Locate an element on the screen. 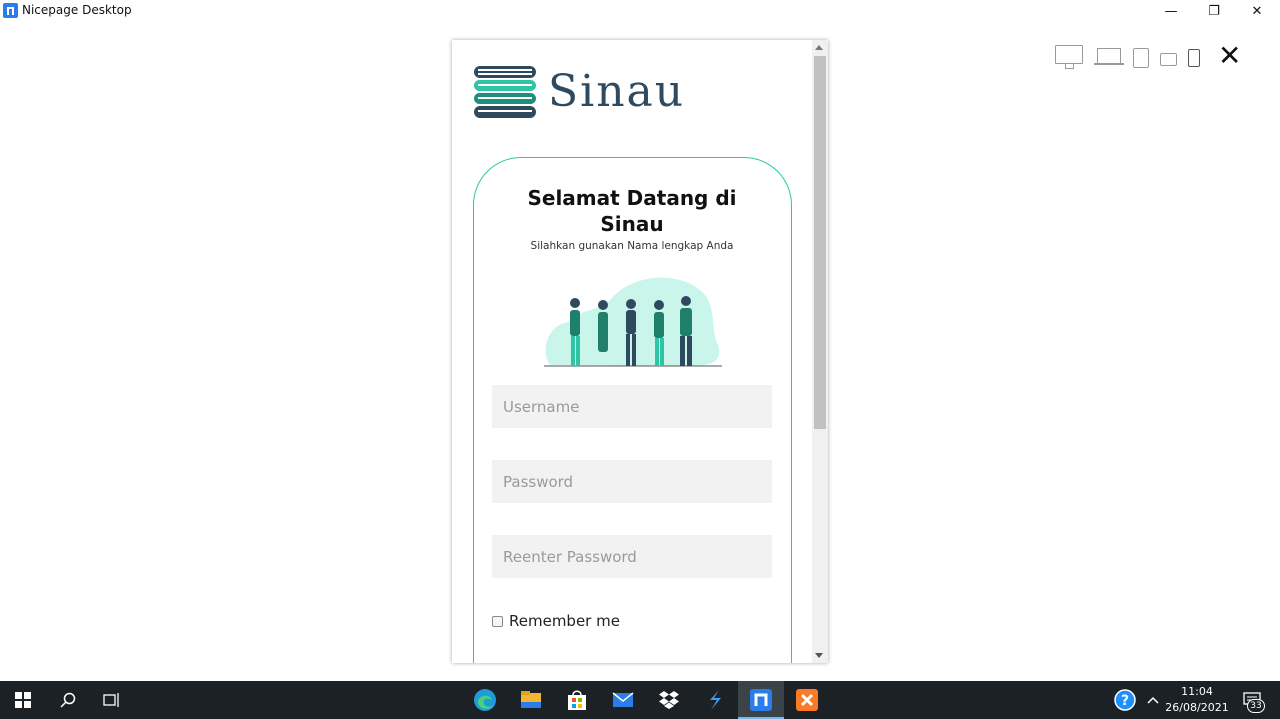 The width and height of the screenshot is (1280, 719). minimize-button: — is located at coordinates (1171, 11).